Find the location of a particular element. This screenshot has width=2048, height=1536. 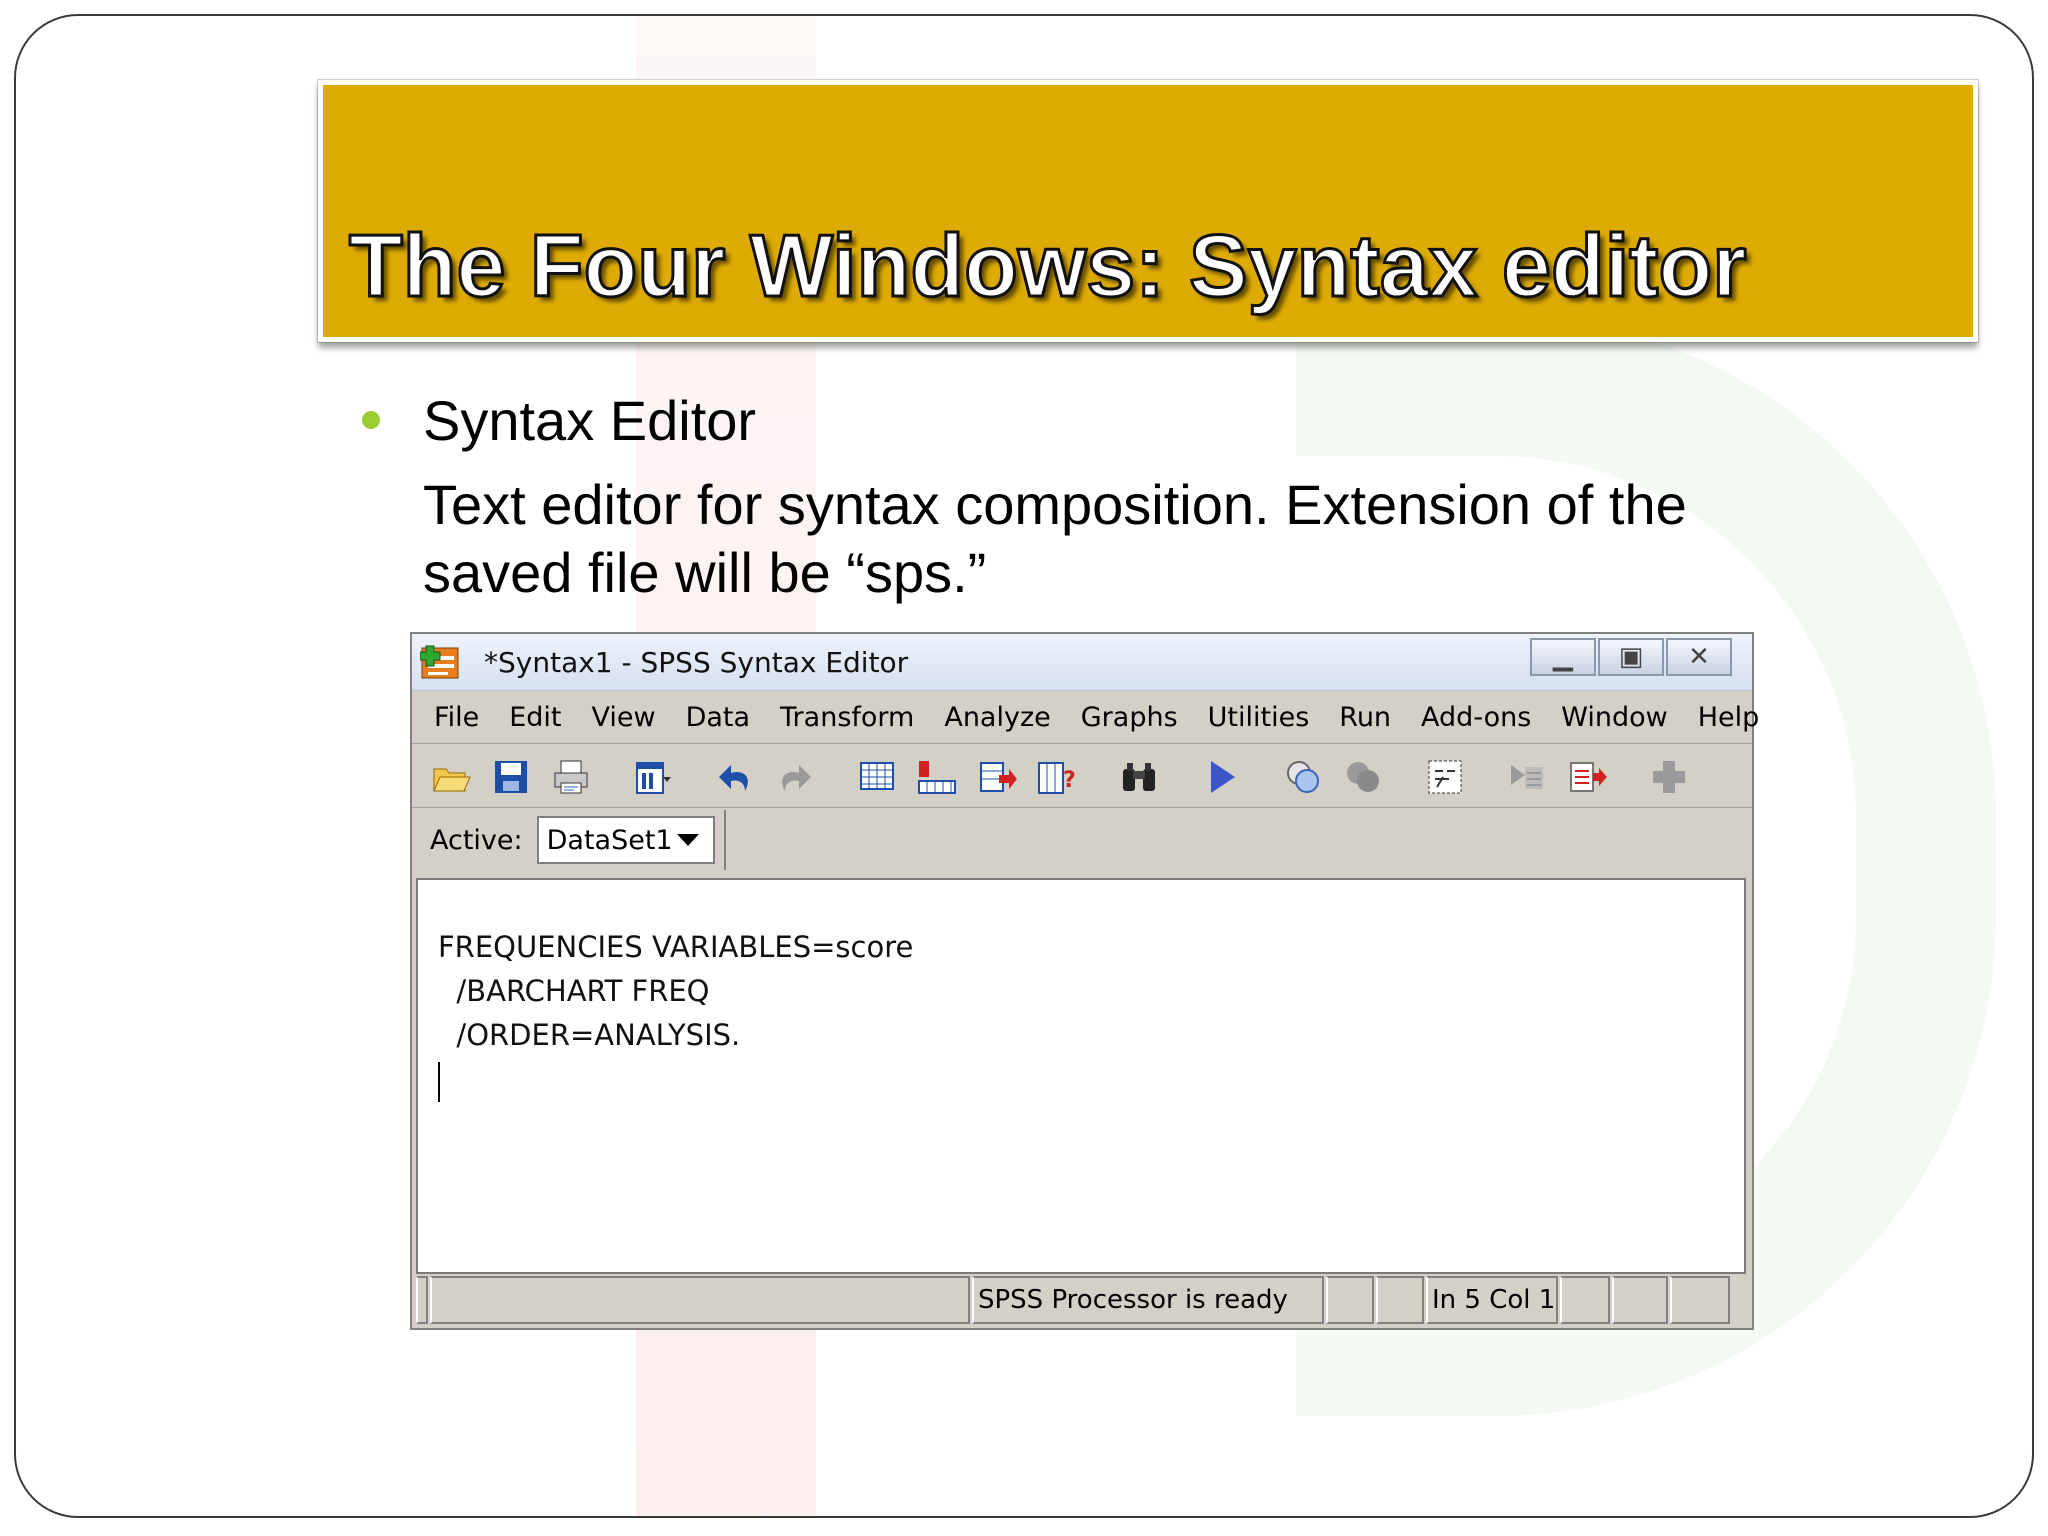

add-button is located at coordinates (1669, 777).